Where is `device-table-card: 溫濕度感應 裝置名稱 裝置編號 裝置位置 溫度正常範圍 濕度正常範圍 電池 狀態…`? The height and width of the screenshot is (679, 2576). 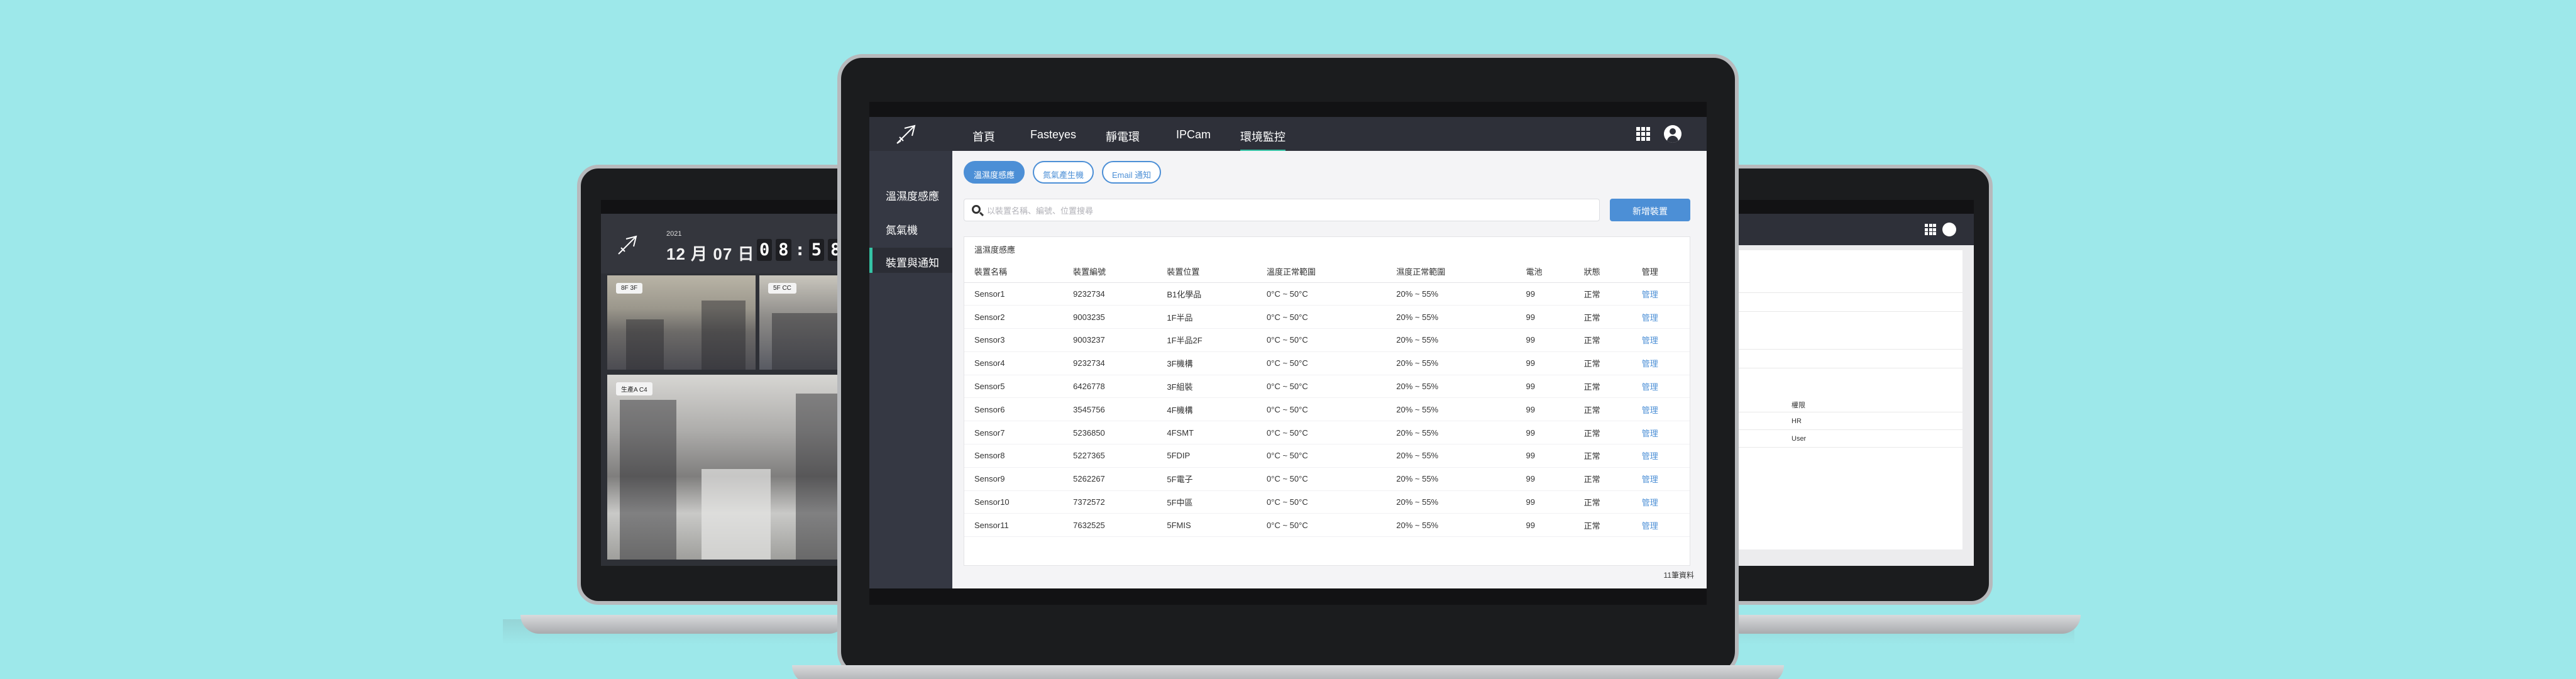
device-table-card: 溫濕度感應 裝置名稱 裝置編號 裝置位置 溫度正常範圍 濕度正常範圍 電池 狀態… is located at coordinates (1327, 401).